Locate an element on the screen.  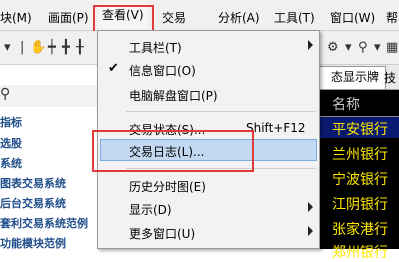
bar-icon: ╂ is located at coordinates (80, 47).